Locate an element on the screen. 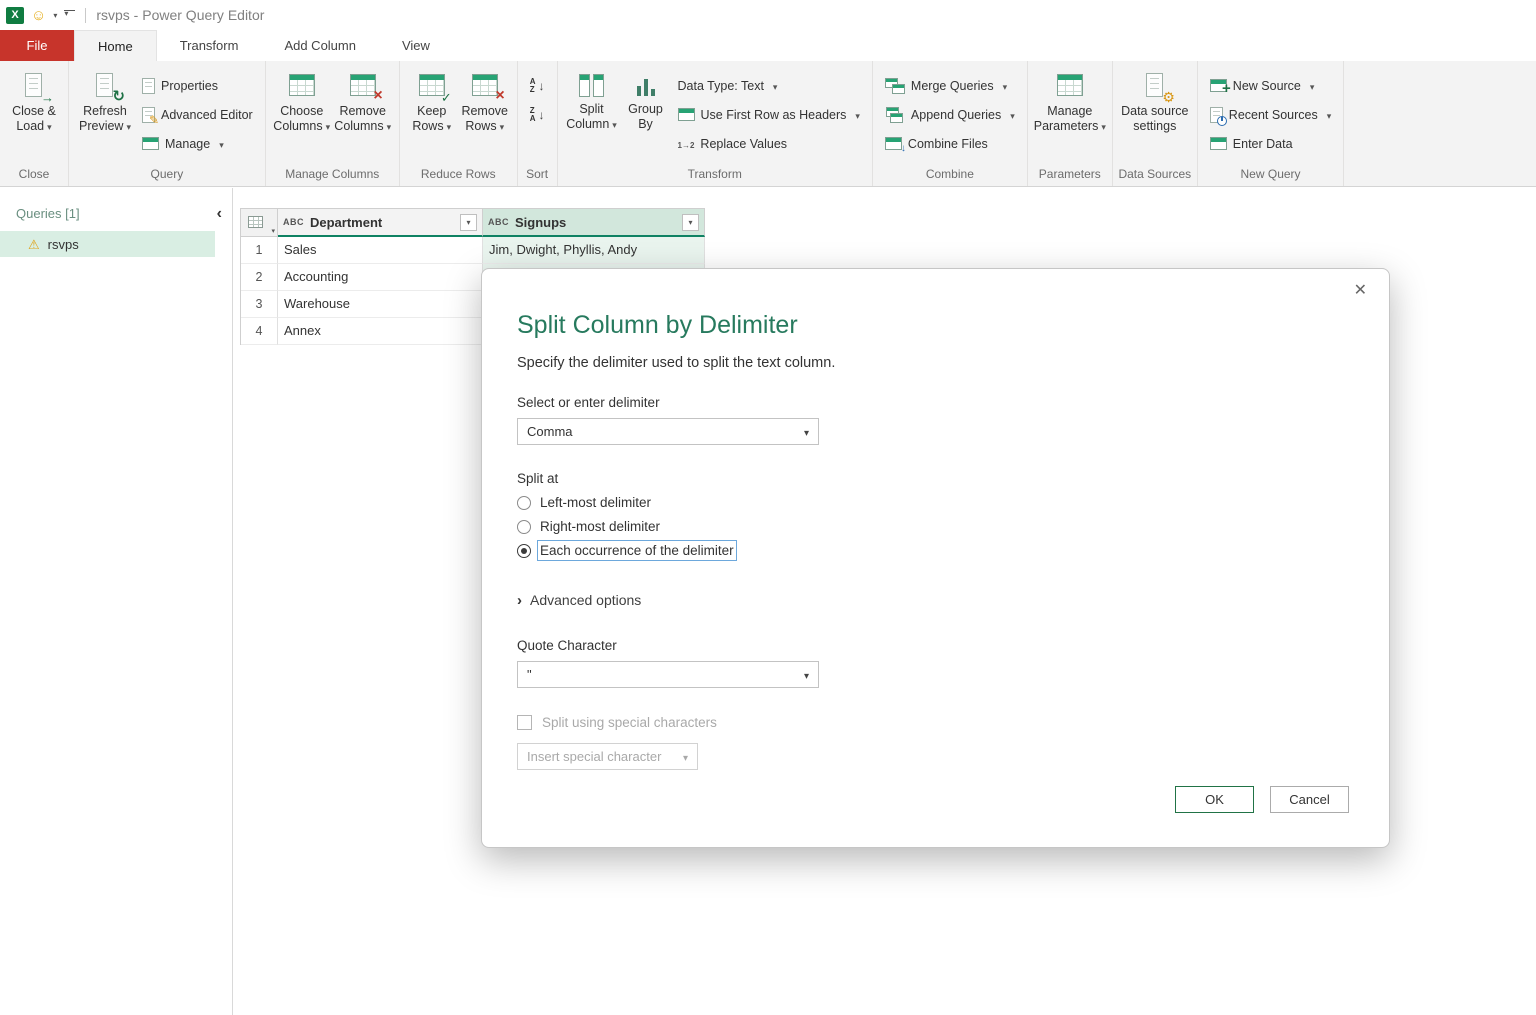 This screenshot has width=1536, height=1015. ribbon-group-close: Close & Load Close is located at coordinates (34, 123).